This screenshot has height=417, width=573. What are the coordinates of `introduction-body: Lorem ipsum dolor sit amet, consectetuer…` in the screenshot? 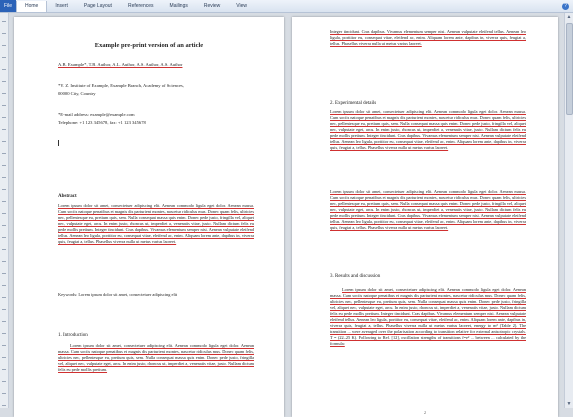 It's located at (156, 358).